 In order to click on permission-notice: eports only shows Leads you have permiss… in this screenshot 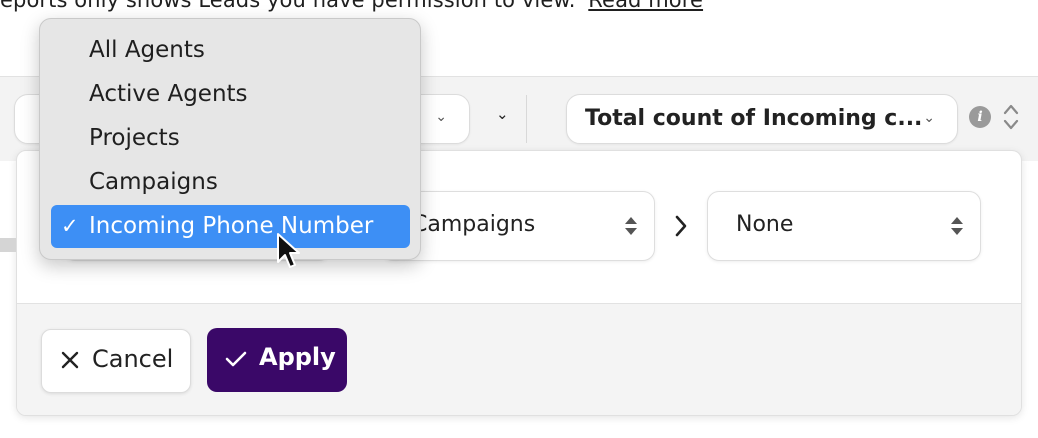, I will do `click(351, 6)`.